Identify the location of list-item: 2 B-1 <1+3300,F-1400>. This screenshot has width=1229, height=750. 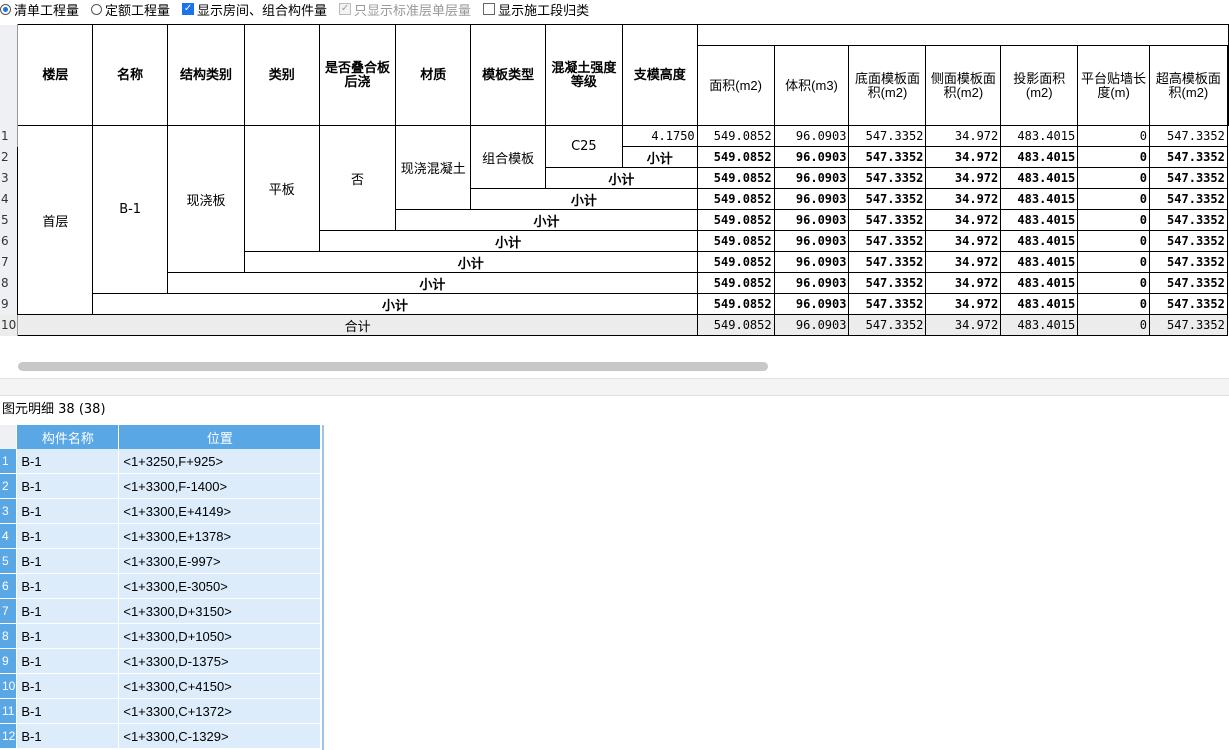
(161, 486).